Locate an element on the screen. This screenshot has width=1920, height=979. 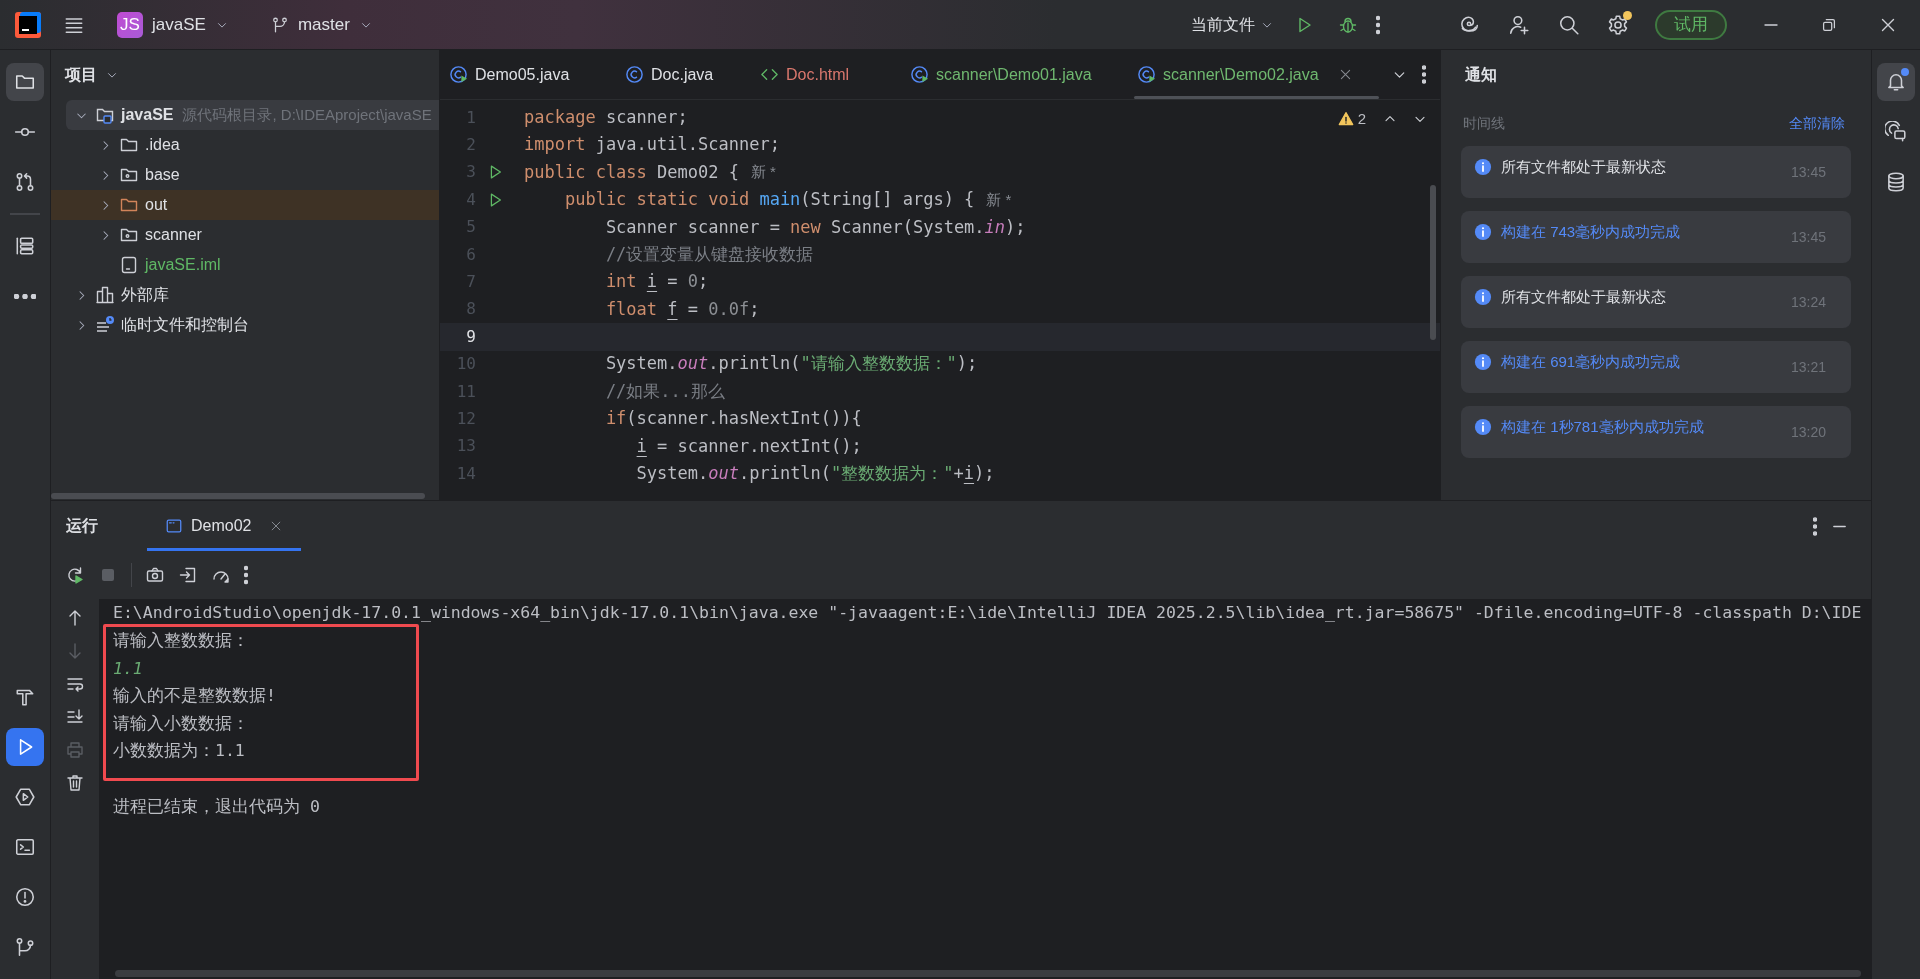
notification-card: 所有文件都处于最新状态 13:45 is located at coordinates (1656, 172).